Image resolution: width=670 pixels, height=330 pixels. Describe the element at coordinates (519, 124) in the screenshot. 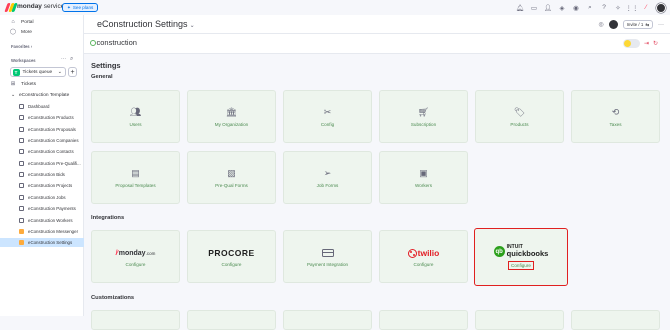

I see `settings-card-label: Products` at that location.